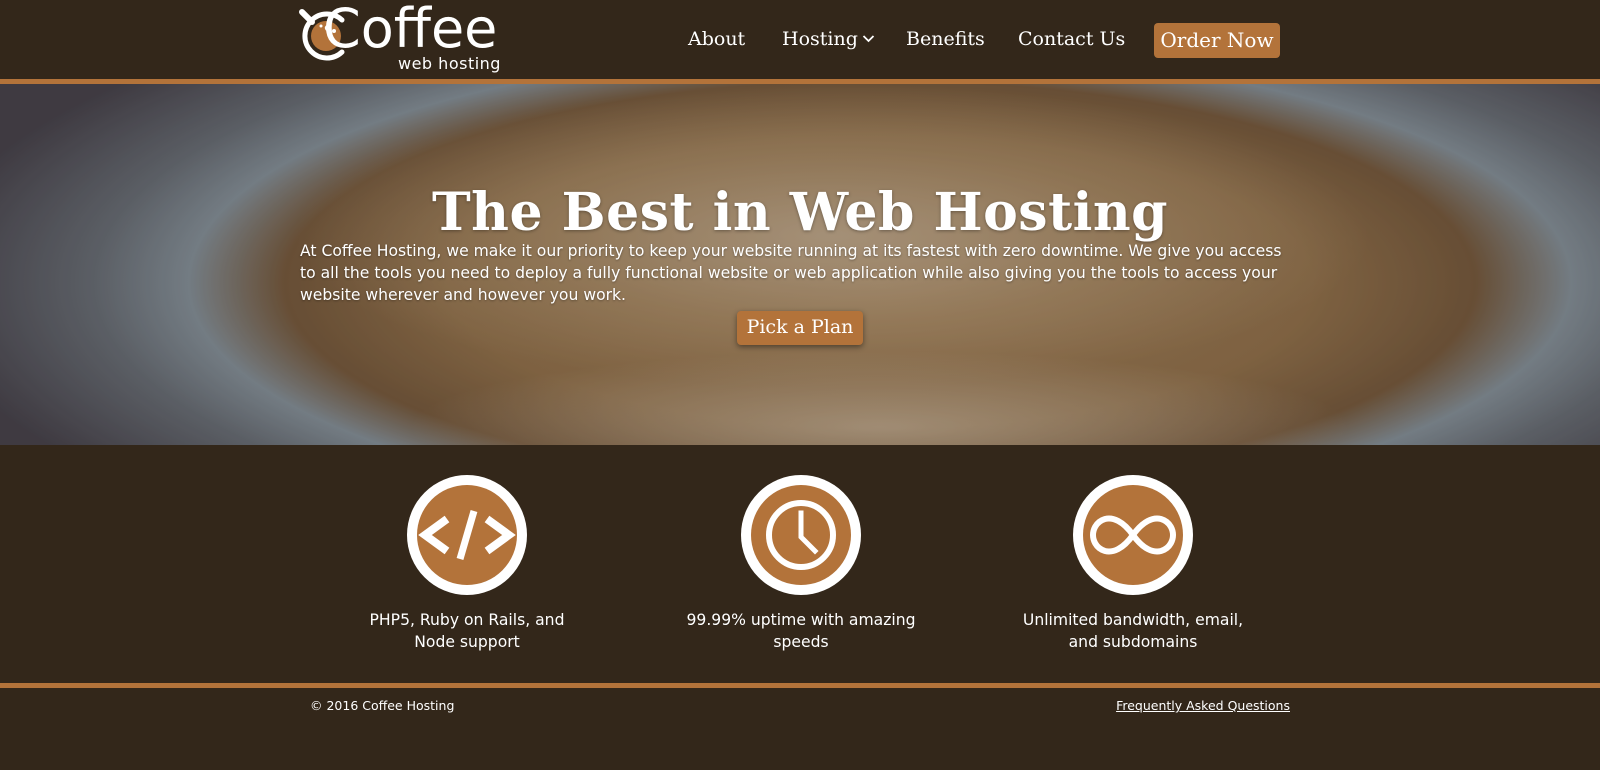 This screenshot has height=770, width=1600. I want to click on code-icon, so click(467, 535).